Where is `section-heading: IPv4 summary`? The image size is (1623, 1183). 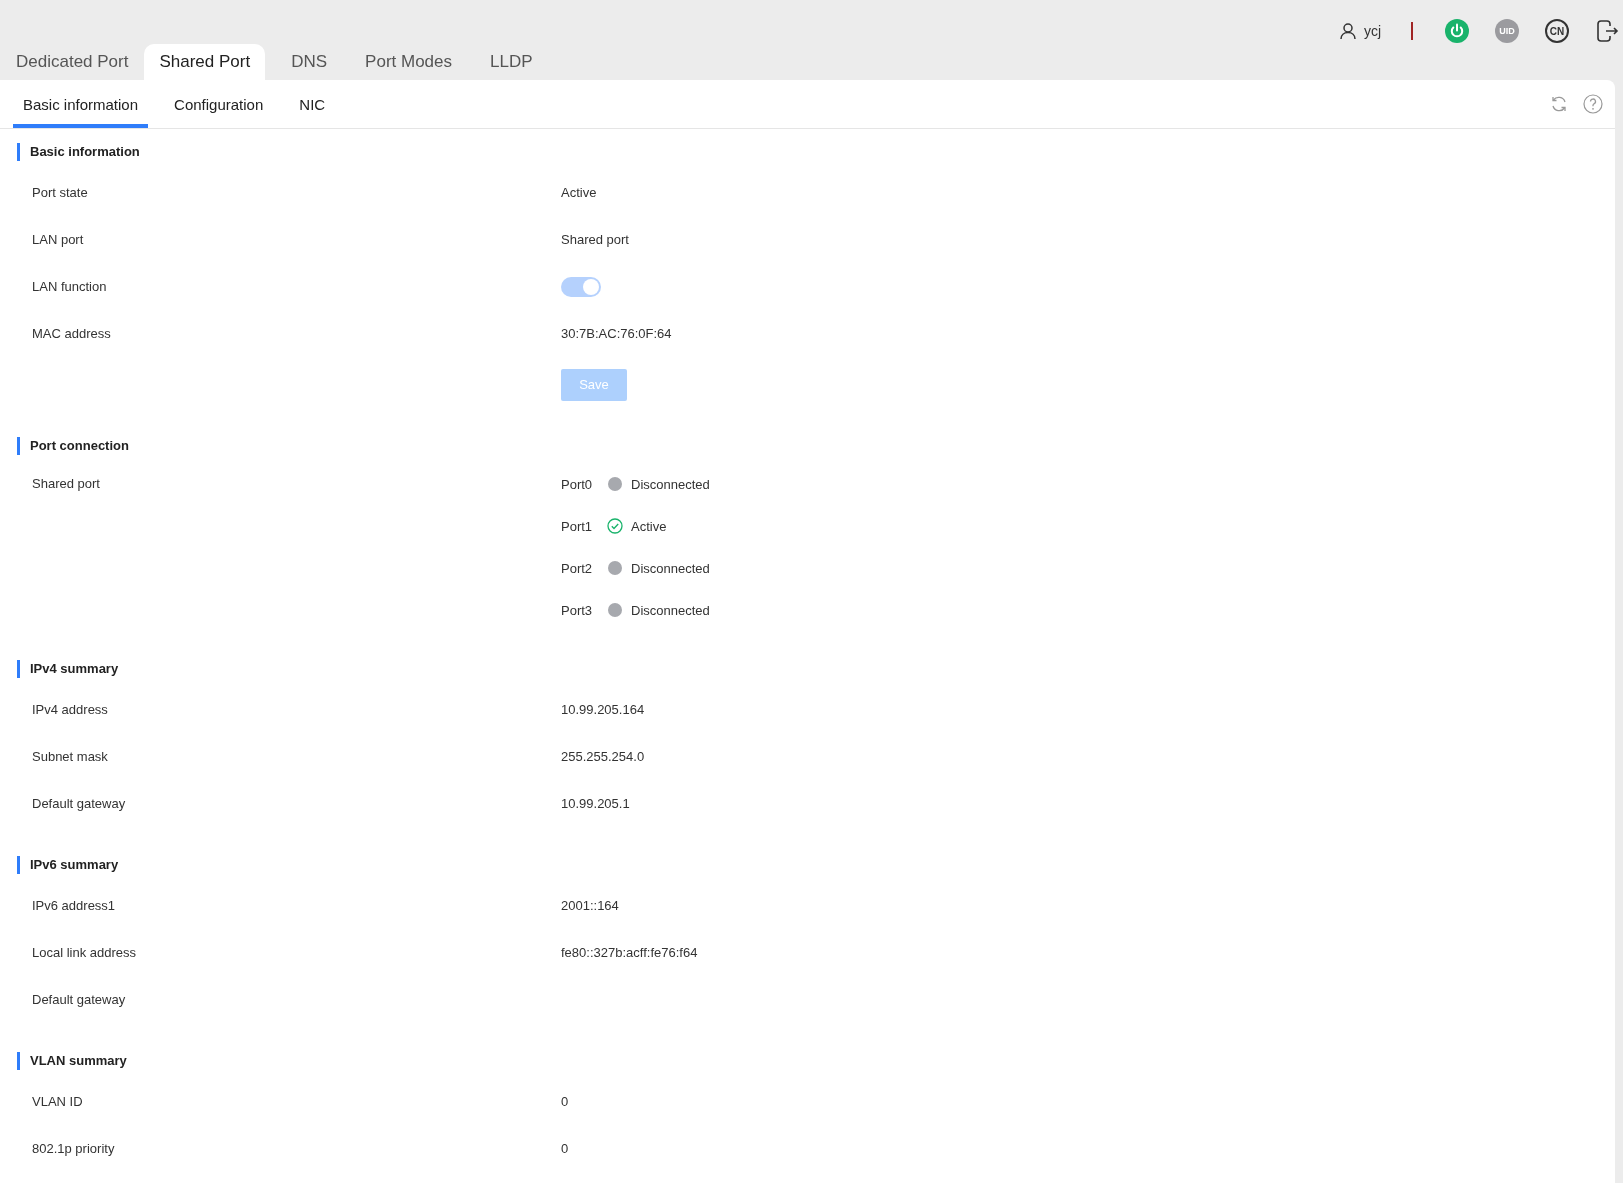
section-heading: IPv4 summary is located at coordinates (816, 669).